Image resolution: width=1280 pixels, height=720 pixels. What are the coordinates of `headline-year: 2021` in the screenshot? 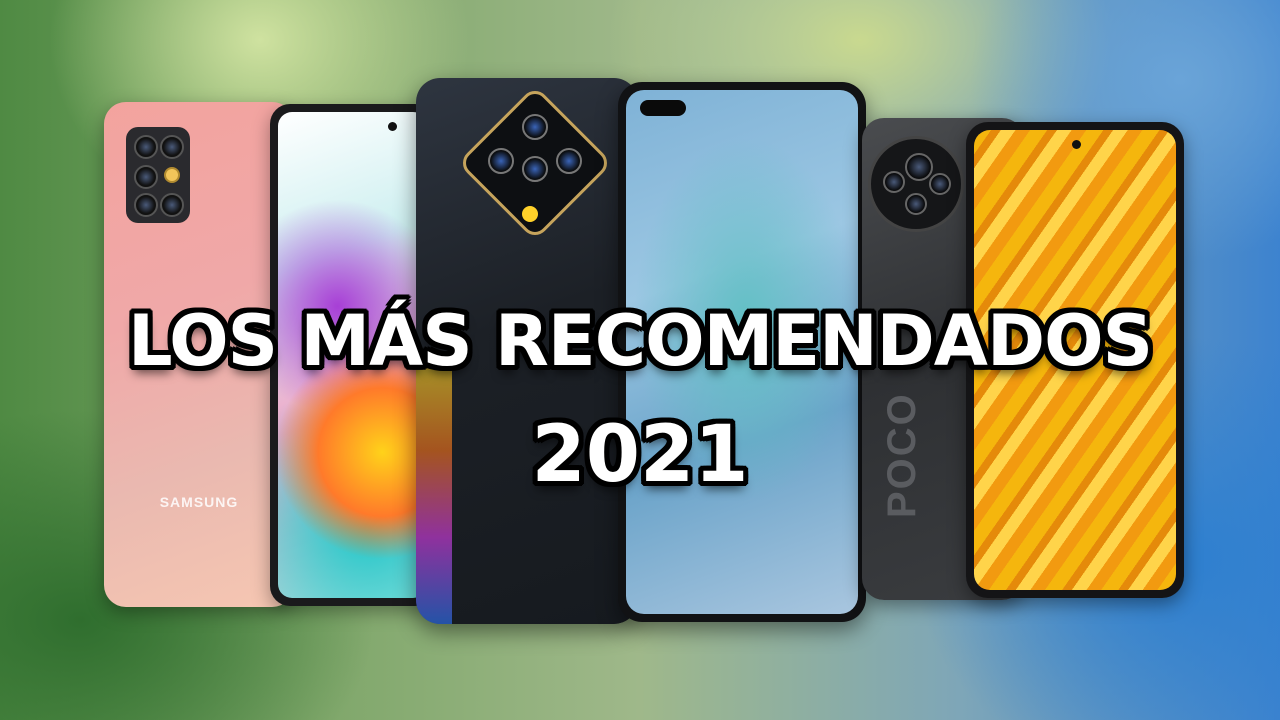 It's located at (640, 455).